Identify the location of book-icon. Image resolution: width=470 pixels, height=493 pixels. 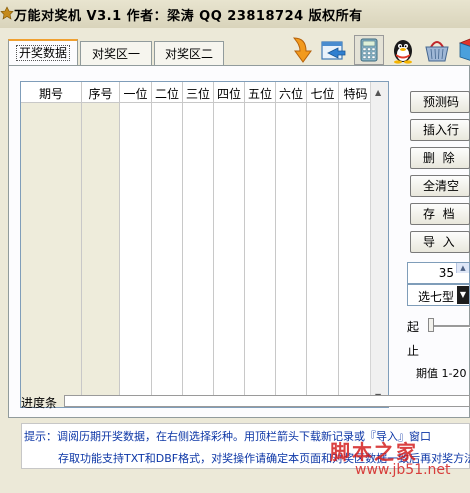
(464, 49).